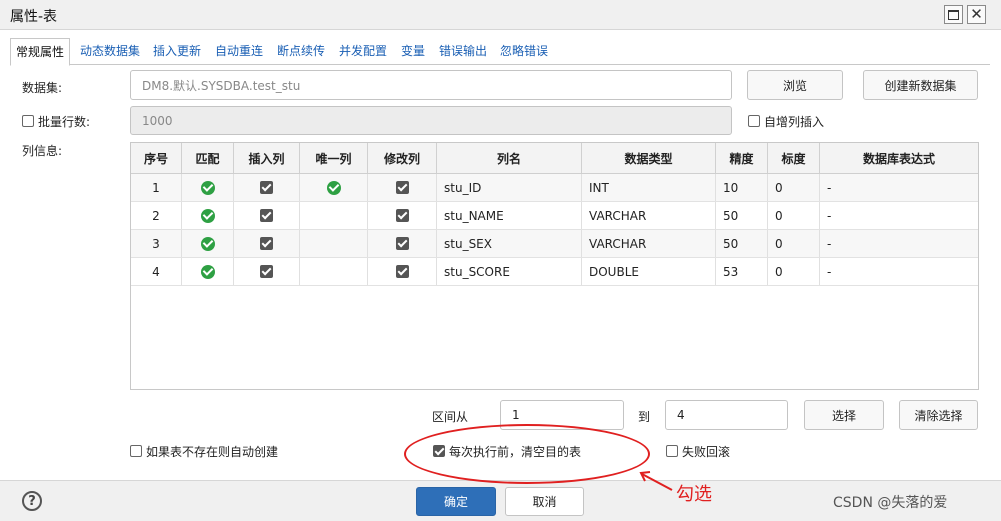 The width and height of the screenshot is (1001, 521). What do you see at coordinates (794, 122) in the screenshot?
I see `autoinc-insert-label: 自增列插入` at bounding box center [794, 122].